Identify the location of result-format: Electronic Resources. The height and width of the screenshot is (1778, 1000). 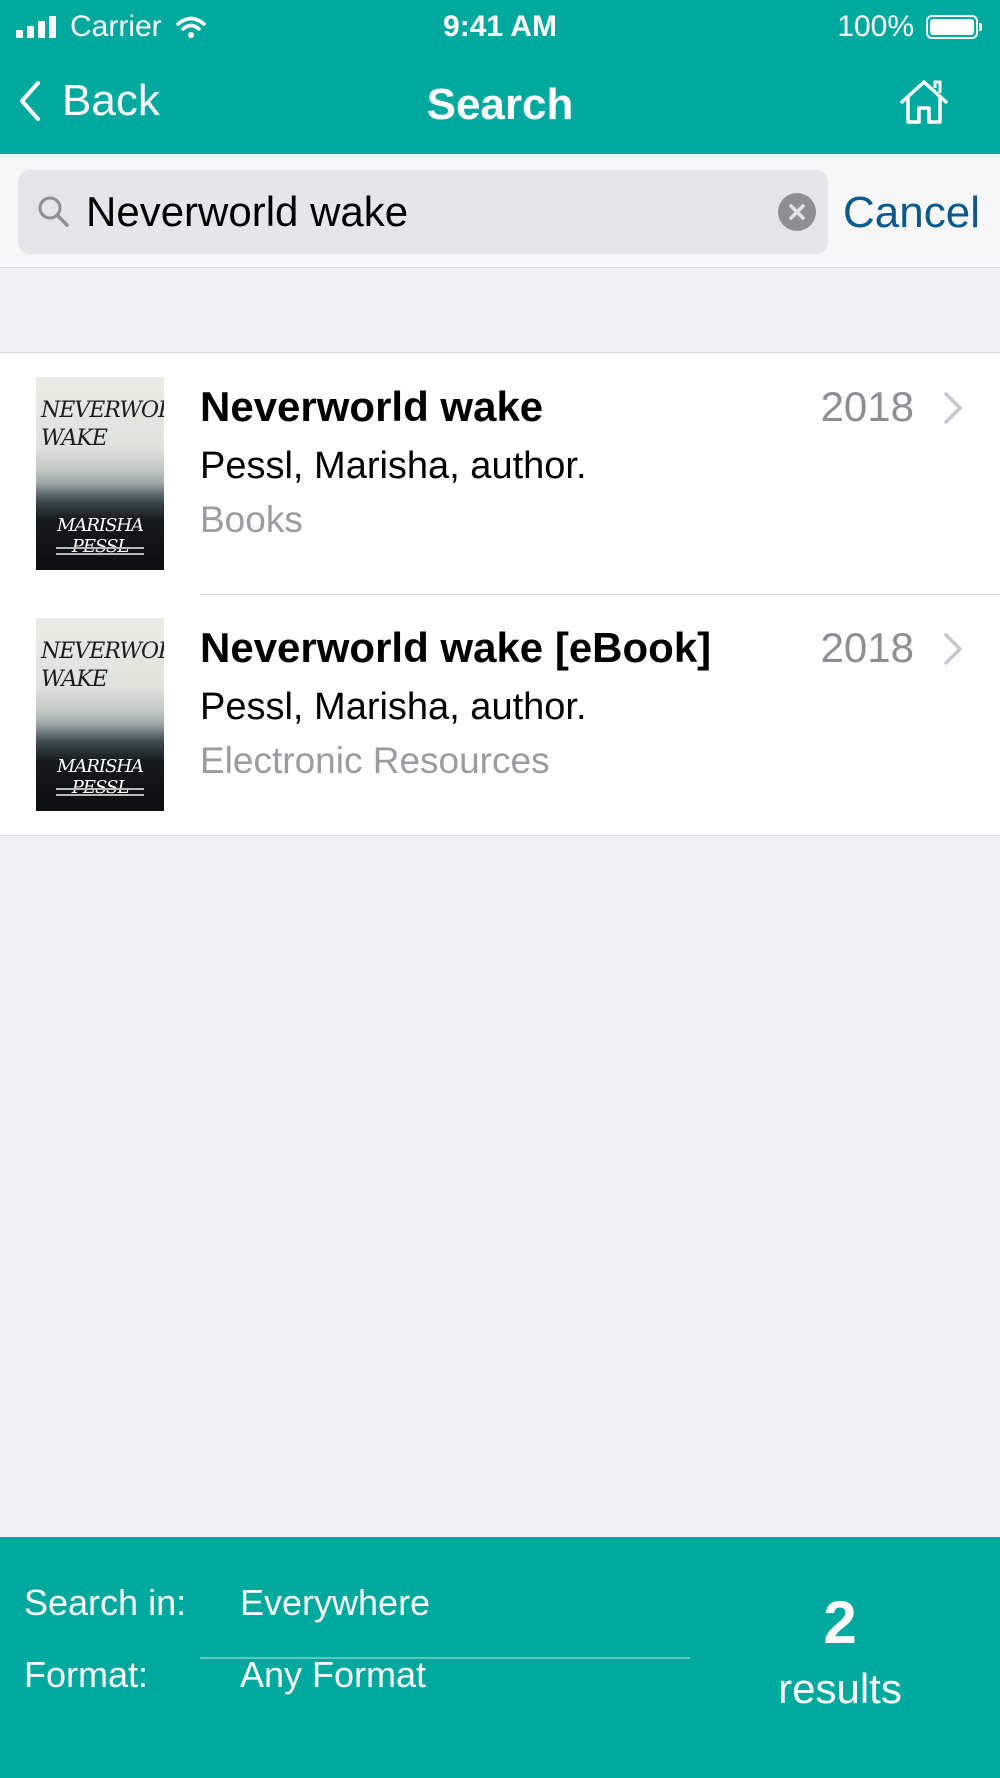
(375, 760).